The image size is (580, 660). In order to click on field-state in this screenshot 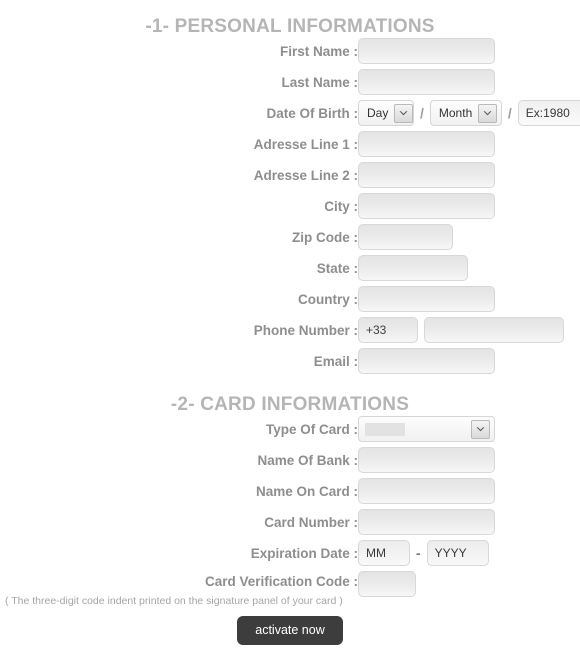, I will do `click(469, 268)`.